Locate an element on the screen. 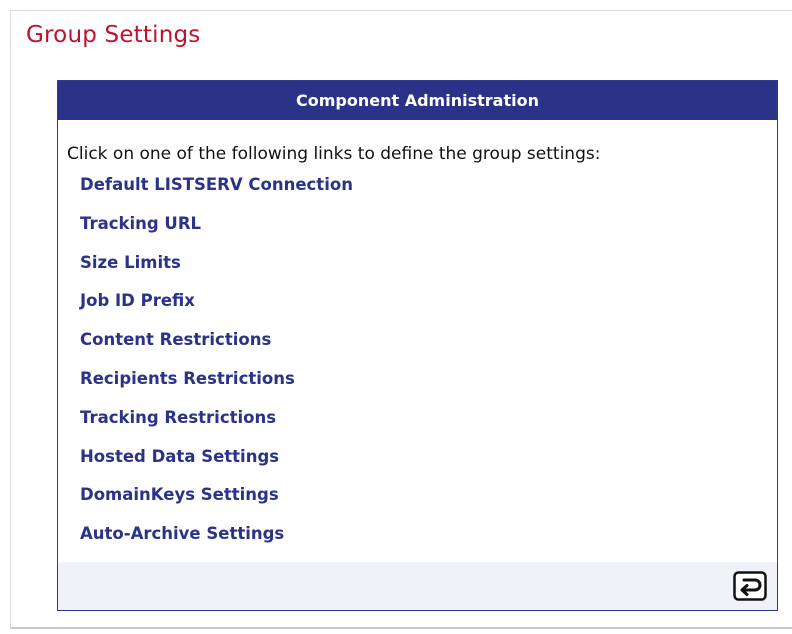  list-item: Job ID Prefix is located at coordinates (216, 310).